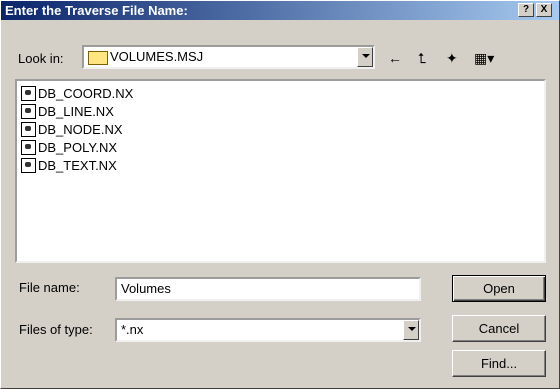  What do you see at coordinates (98, 58) in the screenshot?
I see `folder-icon` at bounding box center [98, 58].